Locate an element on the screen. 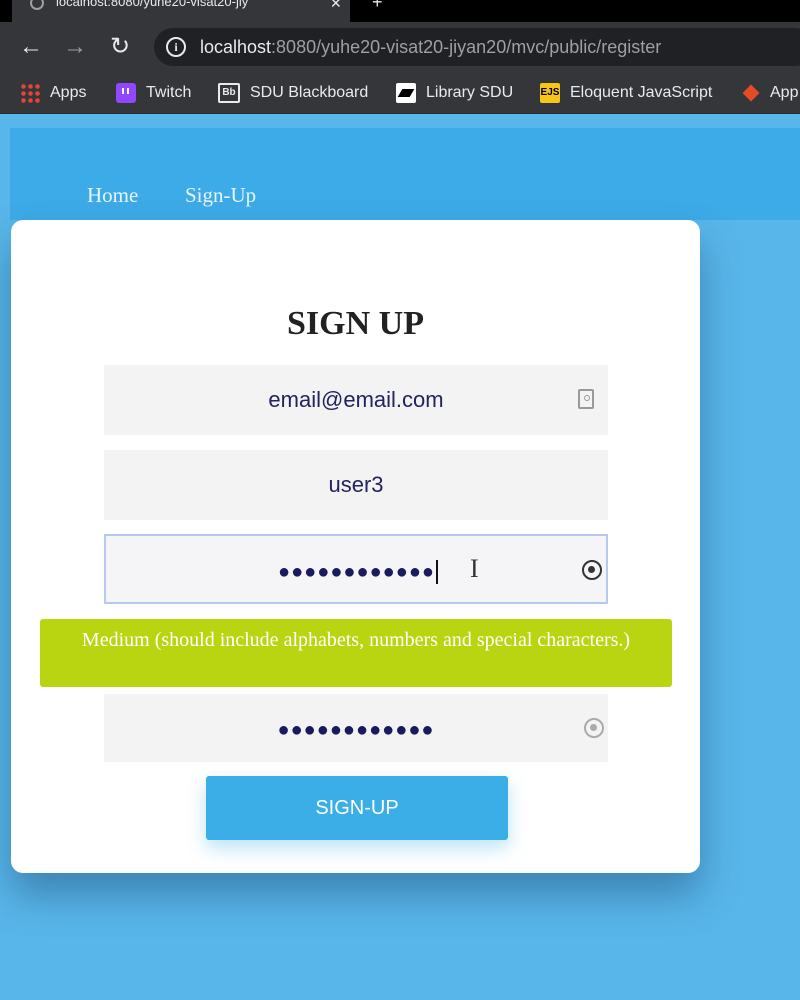 The image size is (800, 1000). app-icon is located at coordinates (751, 93).